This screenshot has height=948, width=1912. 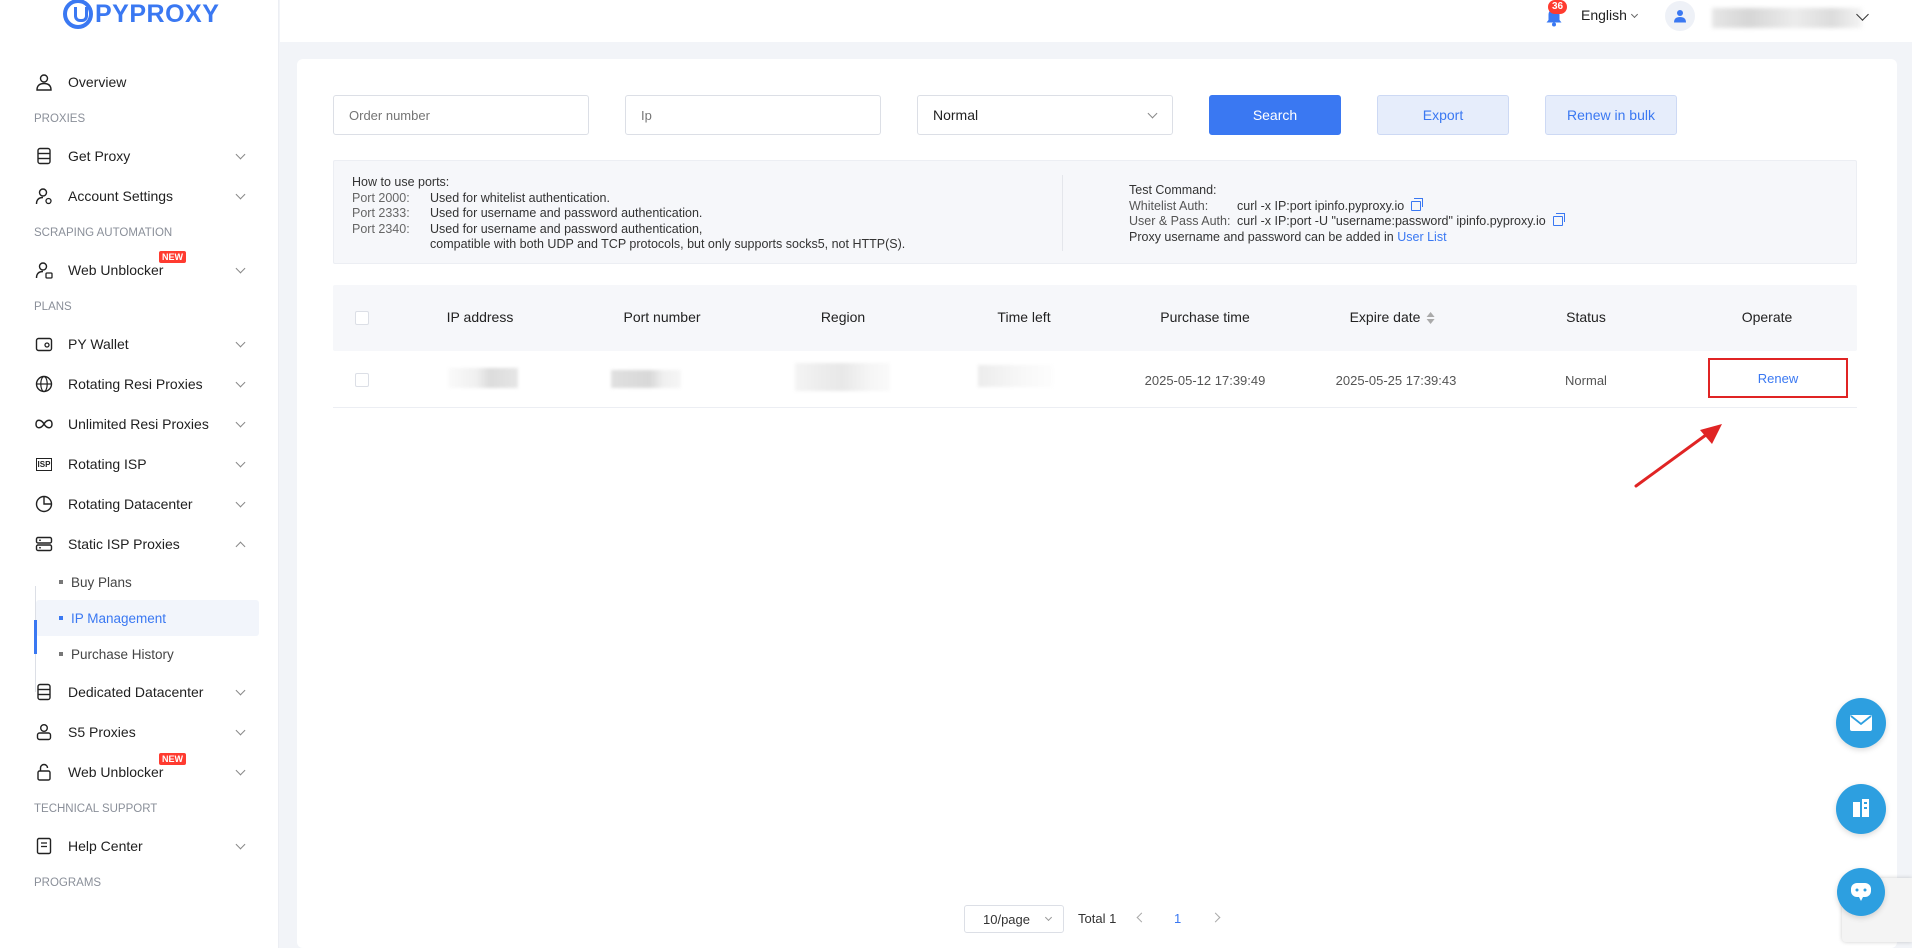 What do you see at coordinates (1006, 919) in the screenshot?
I see `page-size-value: 10/page` at bounding box center [1006, 919].